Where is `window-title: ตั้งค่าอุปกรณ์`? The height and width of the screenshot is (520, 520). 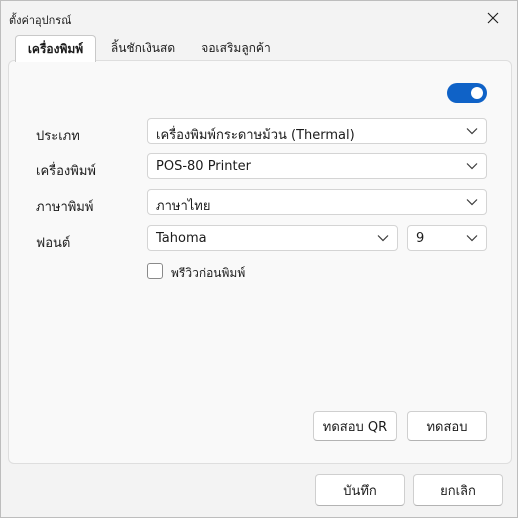
window-title: ตั้งค่าอุปกรณ์ is located at coordinates (40, 20).